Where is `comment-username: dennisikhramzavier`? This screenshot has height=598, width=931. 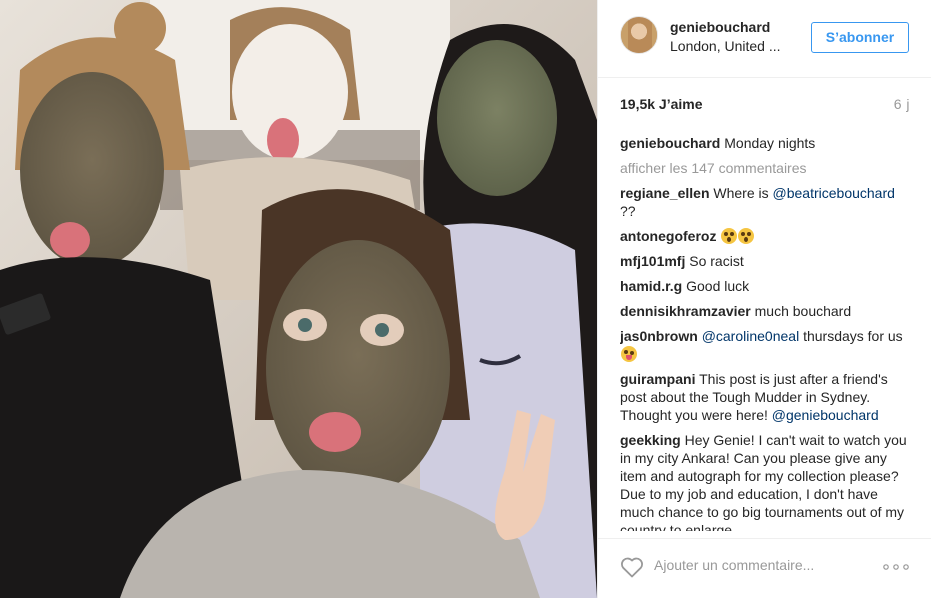
comment-username: dennisikhramzavier is located at coordinates (685, 311).